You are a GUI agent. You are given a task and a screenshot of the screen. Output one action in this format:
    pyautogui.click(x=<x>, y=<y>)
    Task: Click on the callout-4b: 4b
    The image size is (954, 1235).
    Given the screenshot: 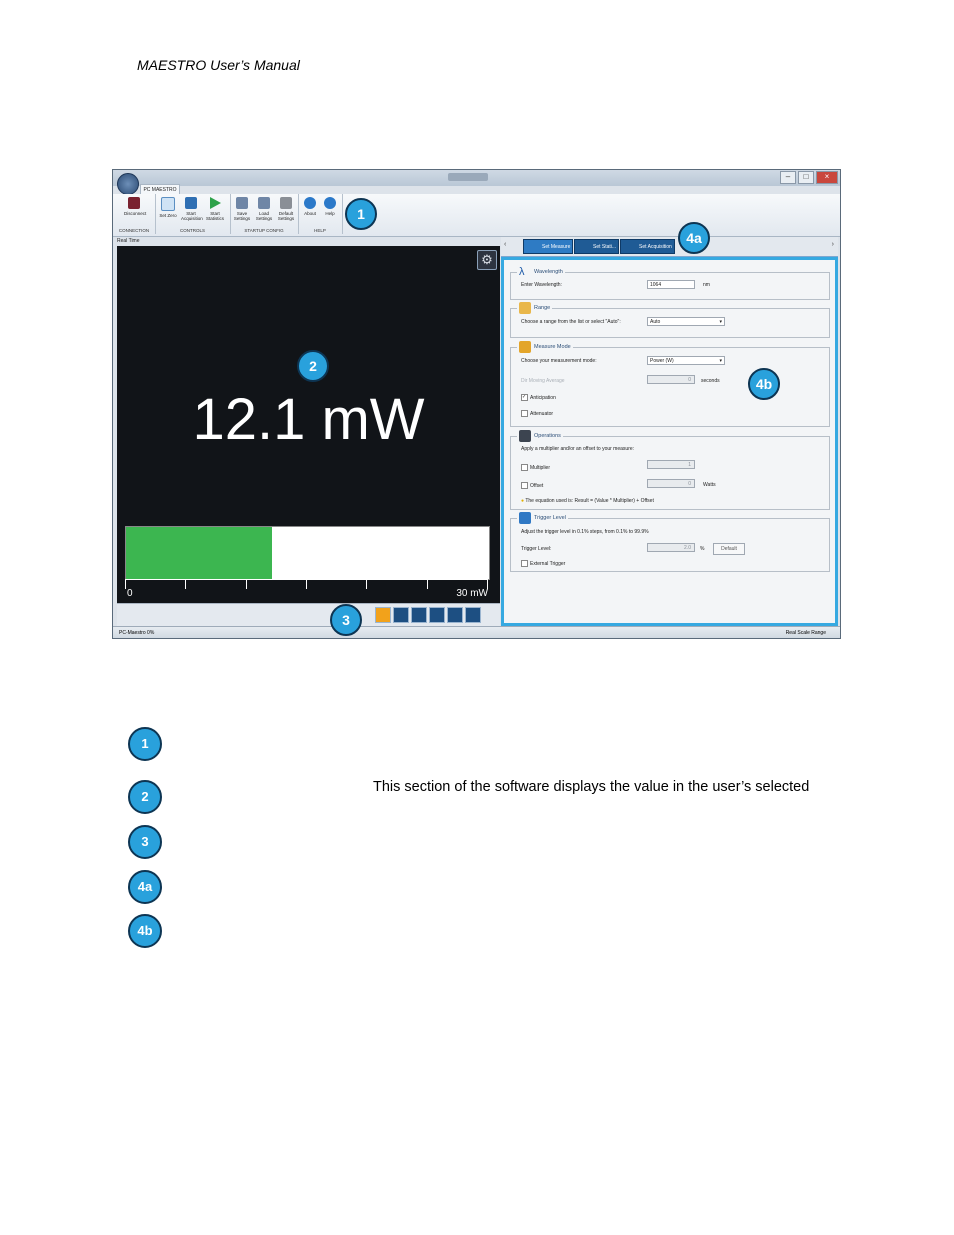 What is the action you would take?
    pyautogui.click(x=764, y=384)
    